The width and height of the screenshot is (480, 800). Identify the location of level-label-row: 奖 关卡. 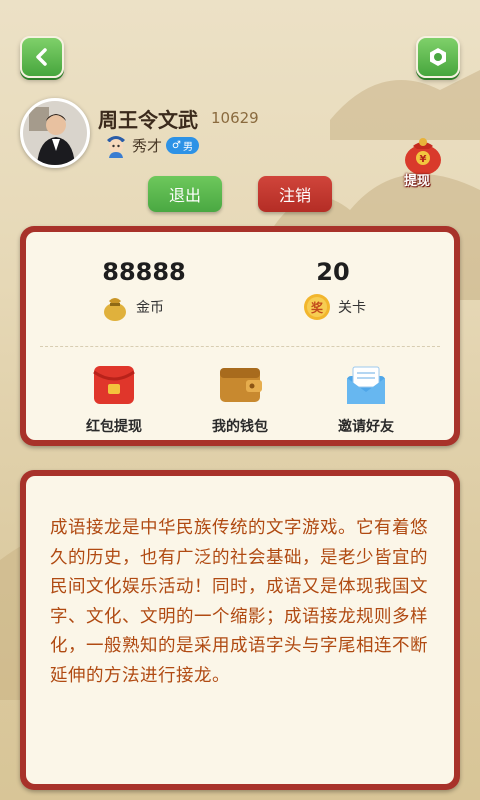
(334, 307).